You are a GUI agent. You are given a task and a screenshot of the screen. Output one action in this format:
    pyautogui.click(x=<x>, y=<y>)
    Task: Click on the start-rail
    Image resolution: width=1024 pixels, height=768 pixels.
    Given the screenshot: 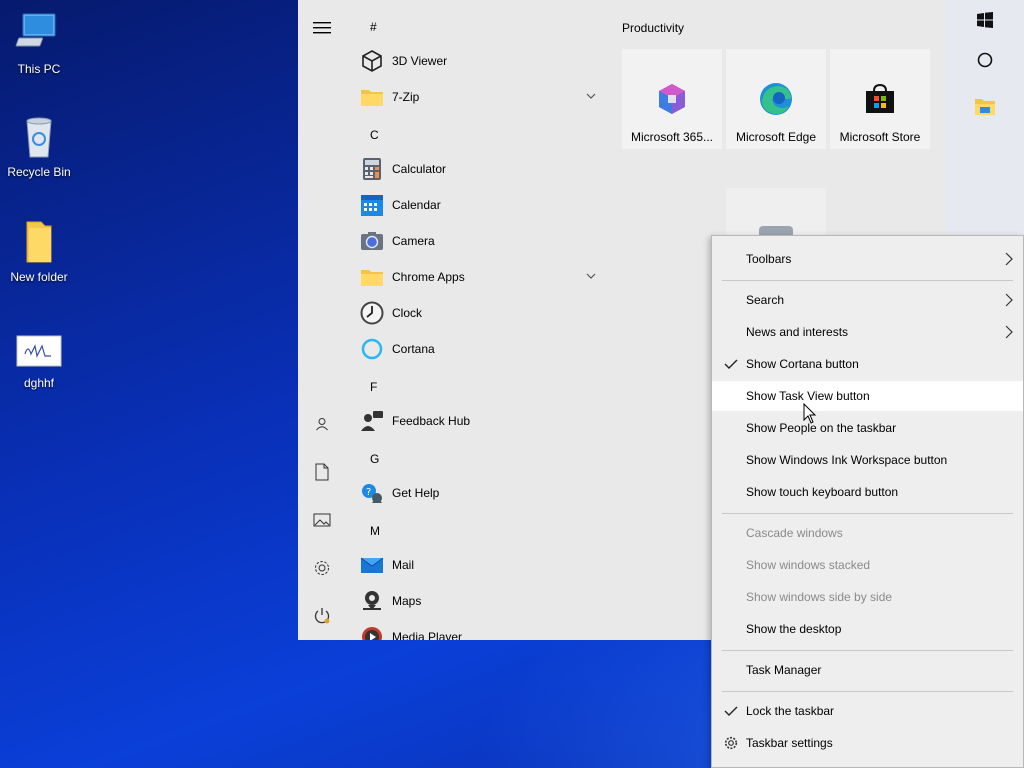 What is the action you would take?
    pyautogui.click(x=322, y=320)
    